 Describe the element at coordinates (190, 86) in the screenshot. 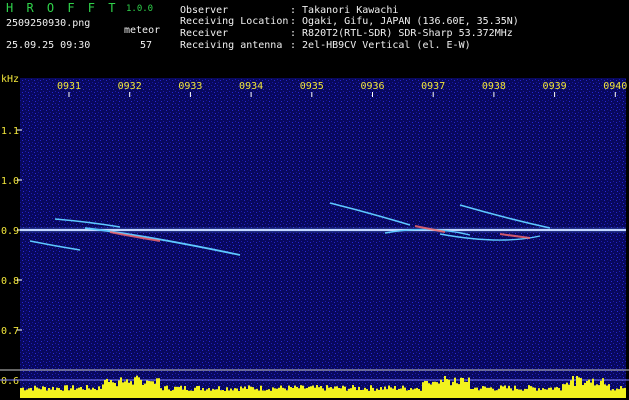

I see `time-tick-label: 0933` at that location.